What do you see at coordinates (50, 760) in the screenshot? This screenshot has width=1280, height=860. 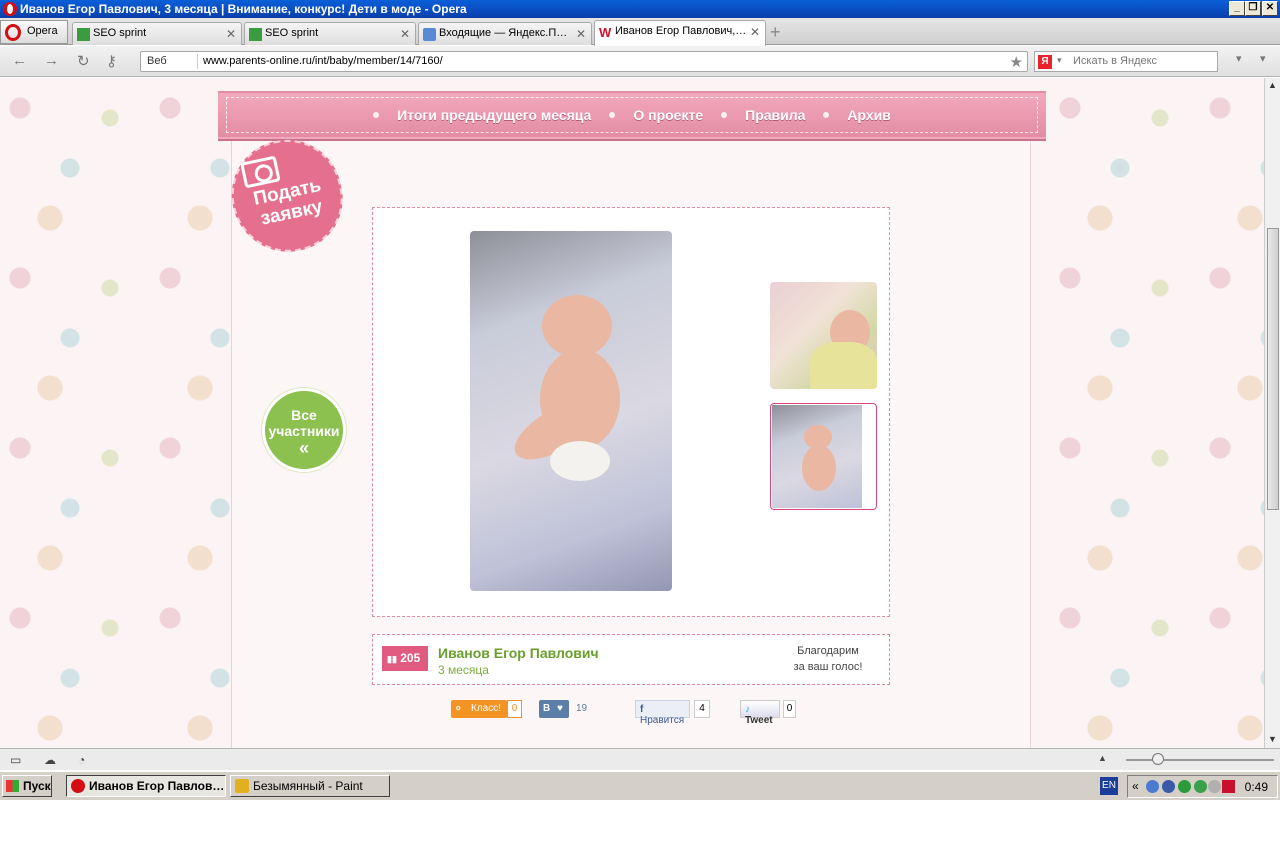 I see `cloud-icon: ☁` at bounding box center [50, 760].